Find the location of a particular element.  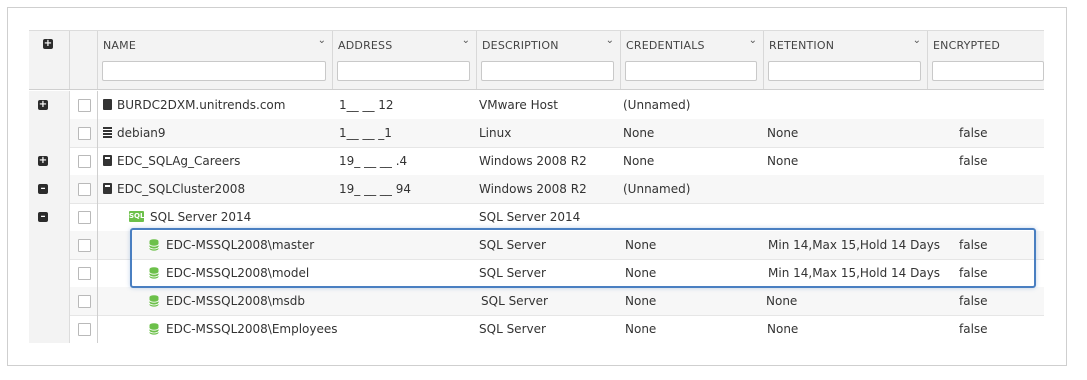

column-encrypted-label: ENCRYPTED is located at coordinates (967, 45).